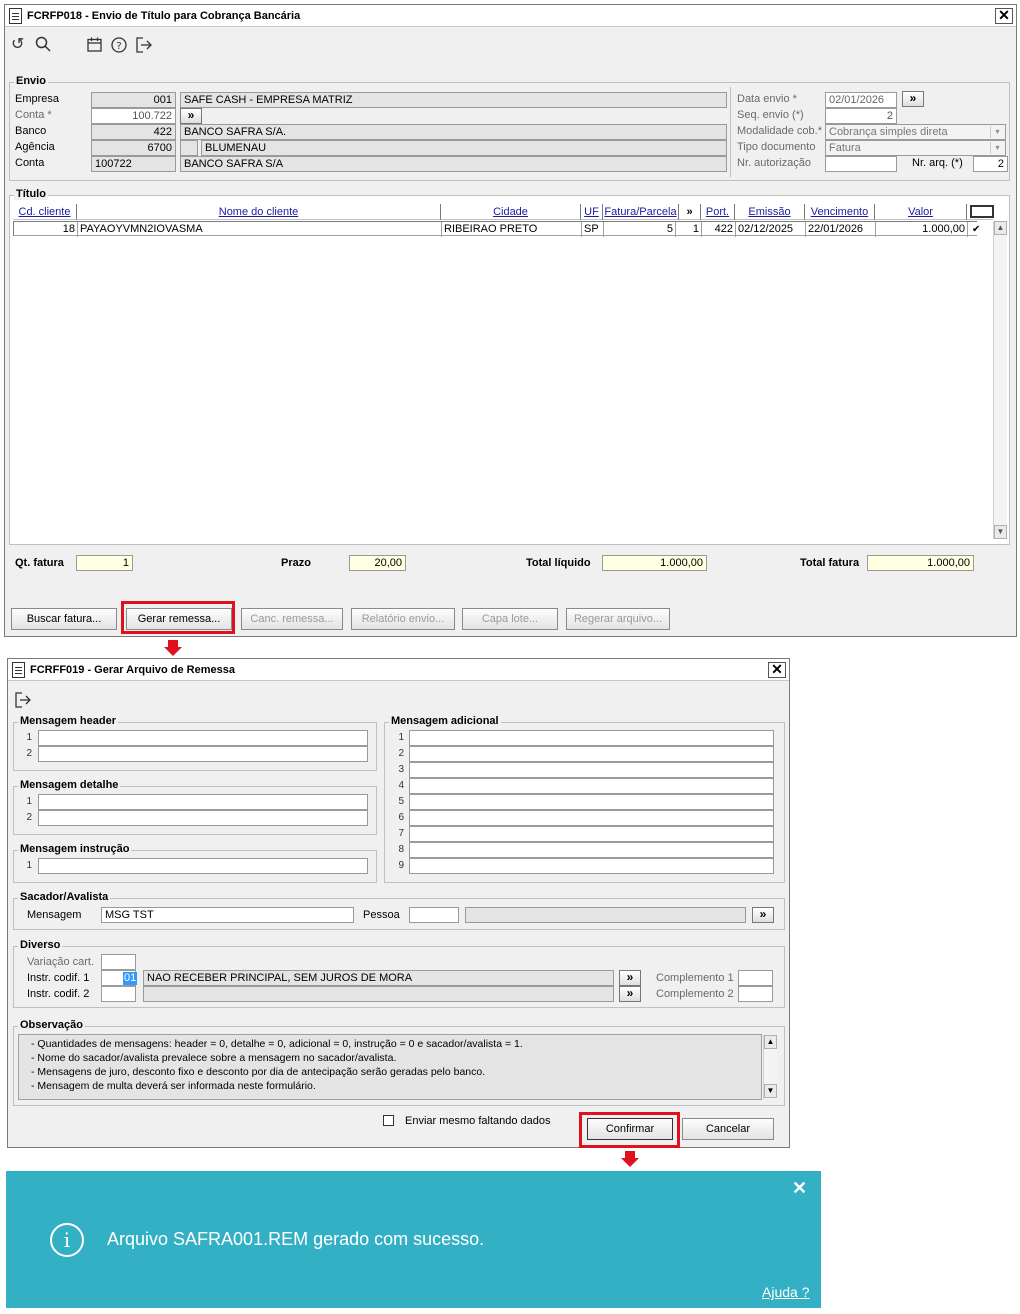 This screenshot has height=1314, width=1020. What do you see at coordinates (478, 1121) in the screenshot?
I see `enviar-mesmo-label: Enviar mesmo faltando dados` at bounding box center [478, 1121].